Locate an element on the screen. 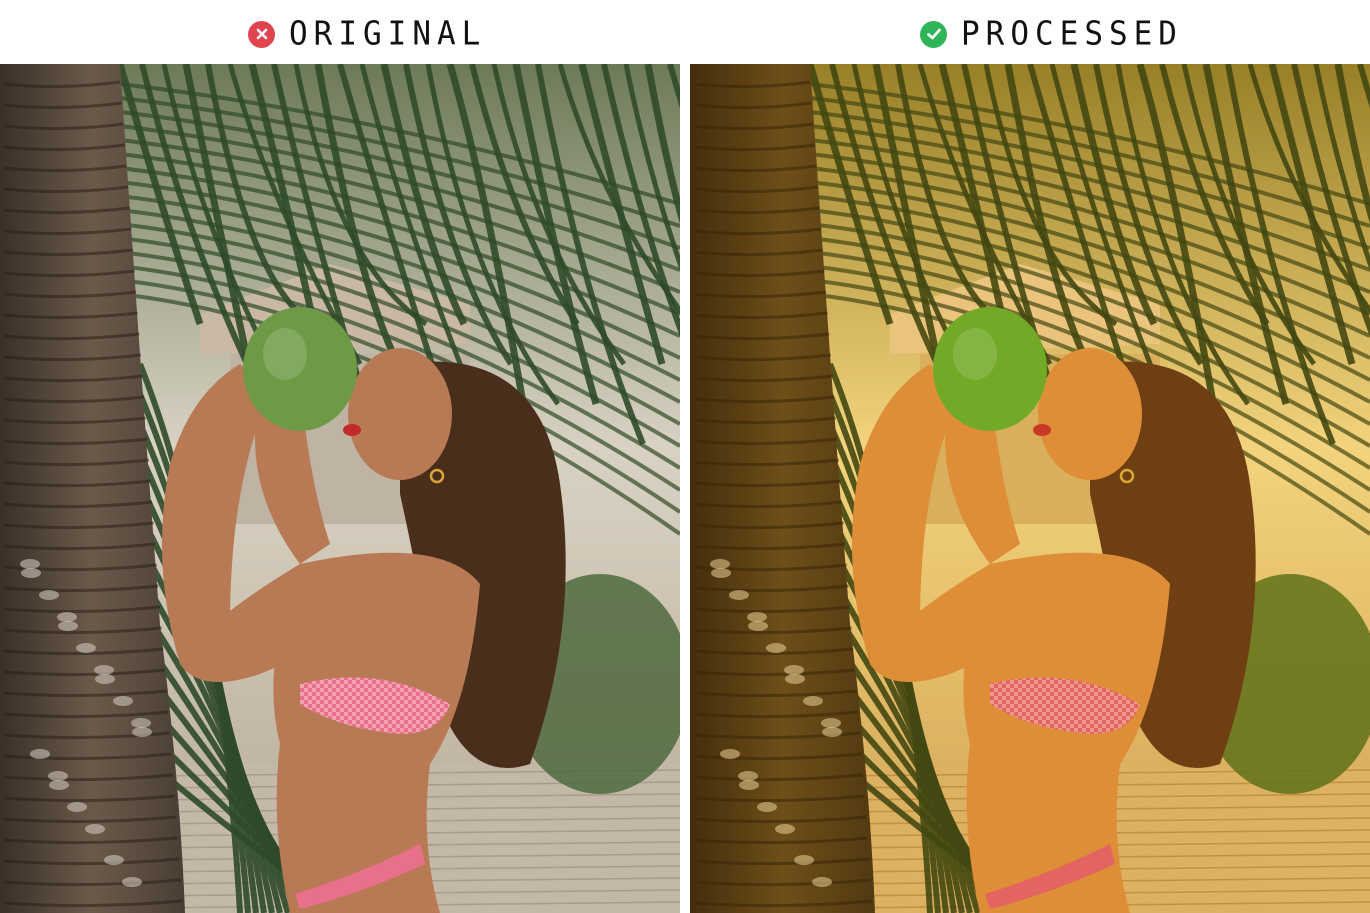 This screenshot has width=1370, height=913. coconut-highlight is located at coordinates (285, 354).